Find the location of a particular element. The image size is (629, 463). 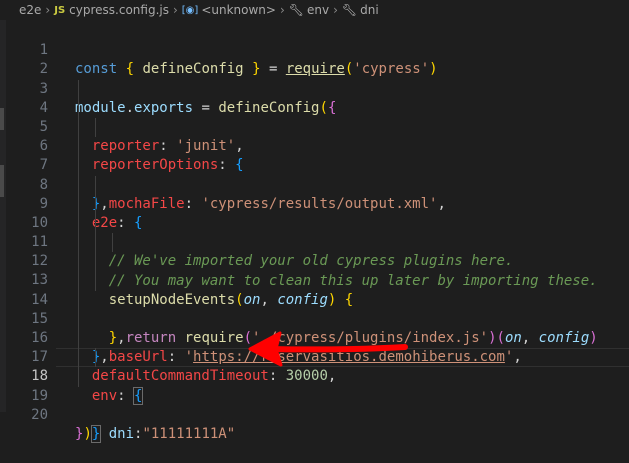

breadcrumb-symbol-label: <unknown> is located at coordinates (238, 10).